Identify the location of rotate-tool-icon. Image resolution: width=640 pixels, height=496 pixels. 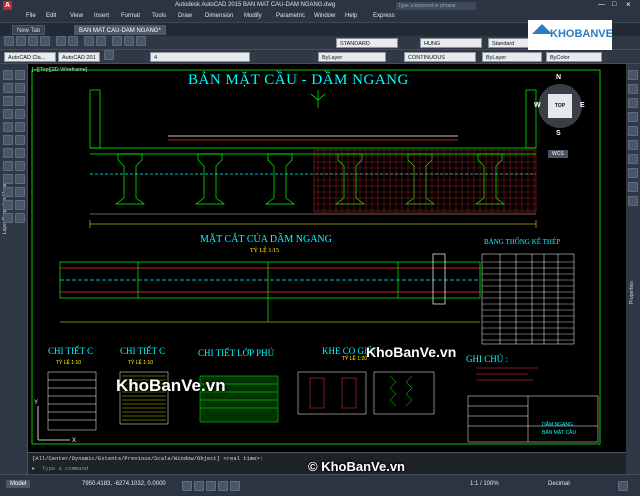
(20, 127).